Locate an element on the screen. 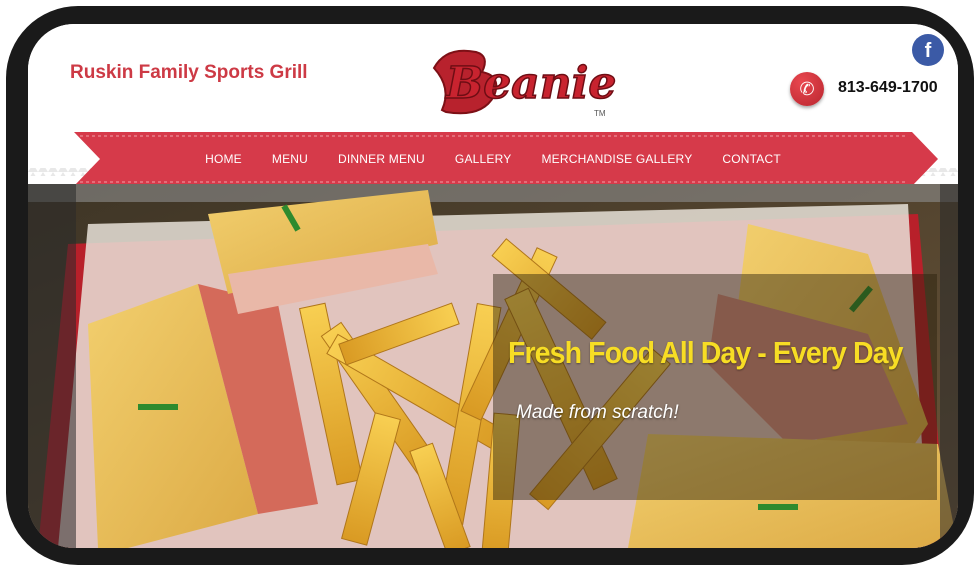 Image resolution: width=980 pixels, height=571 pixels. nav-menu: MENU is located at coordinates (290, 159).